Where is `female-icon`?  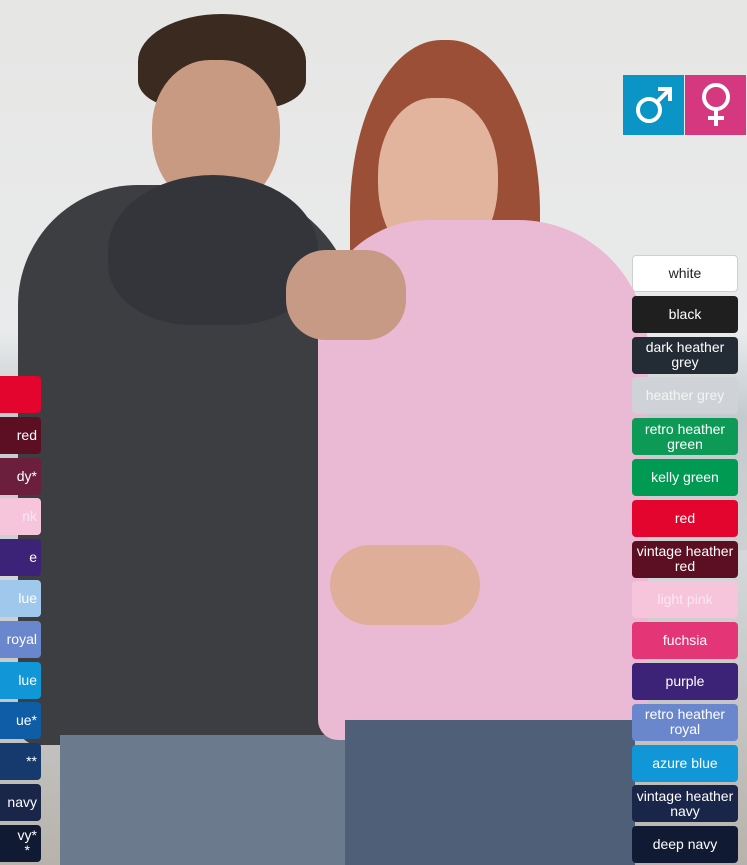 female-icon is located at coordinates (715, 104).